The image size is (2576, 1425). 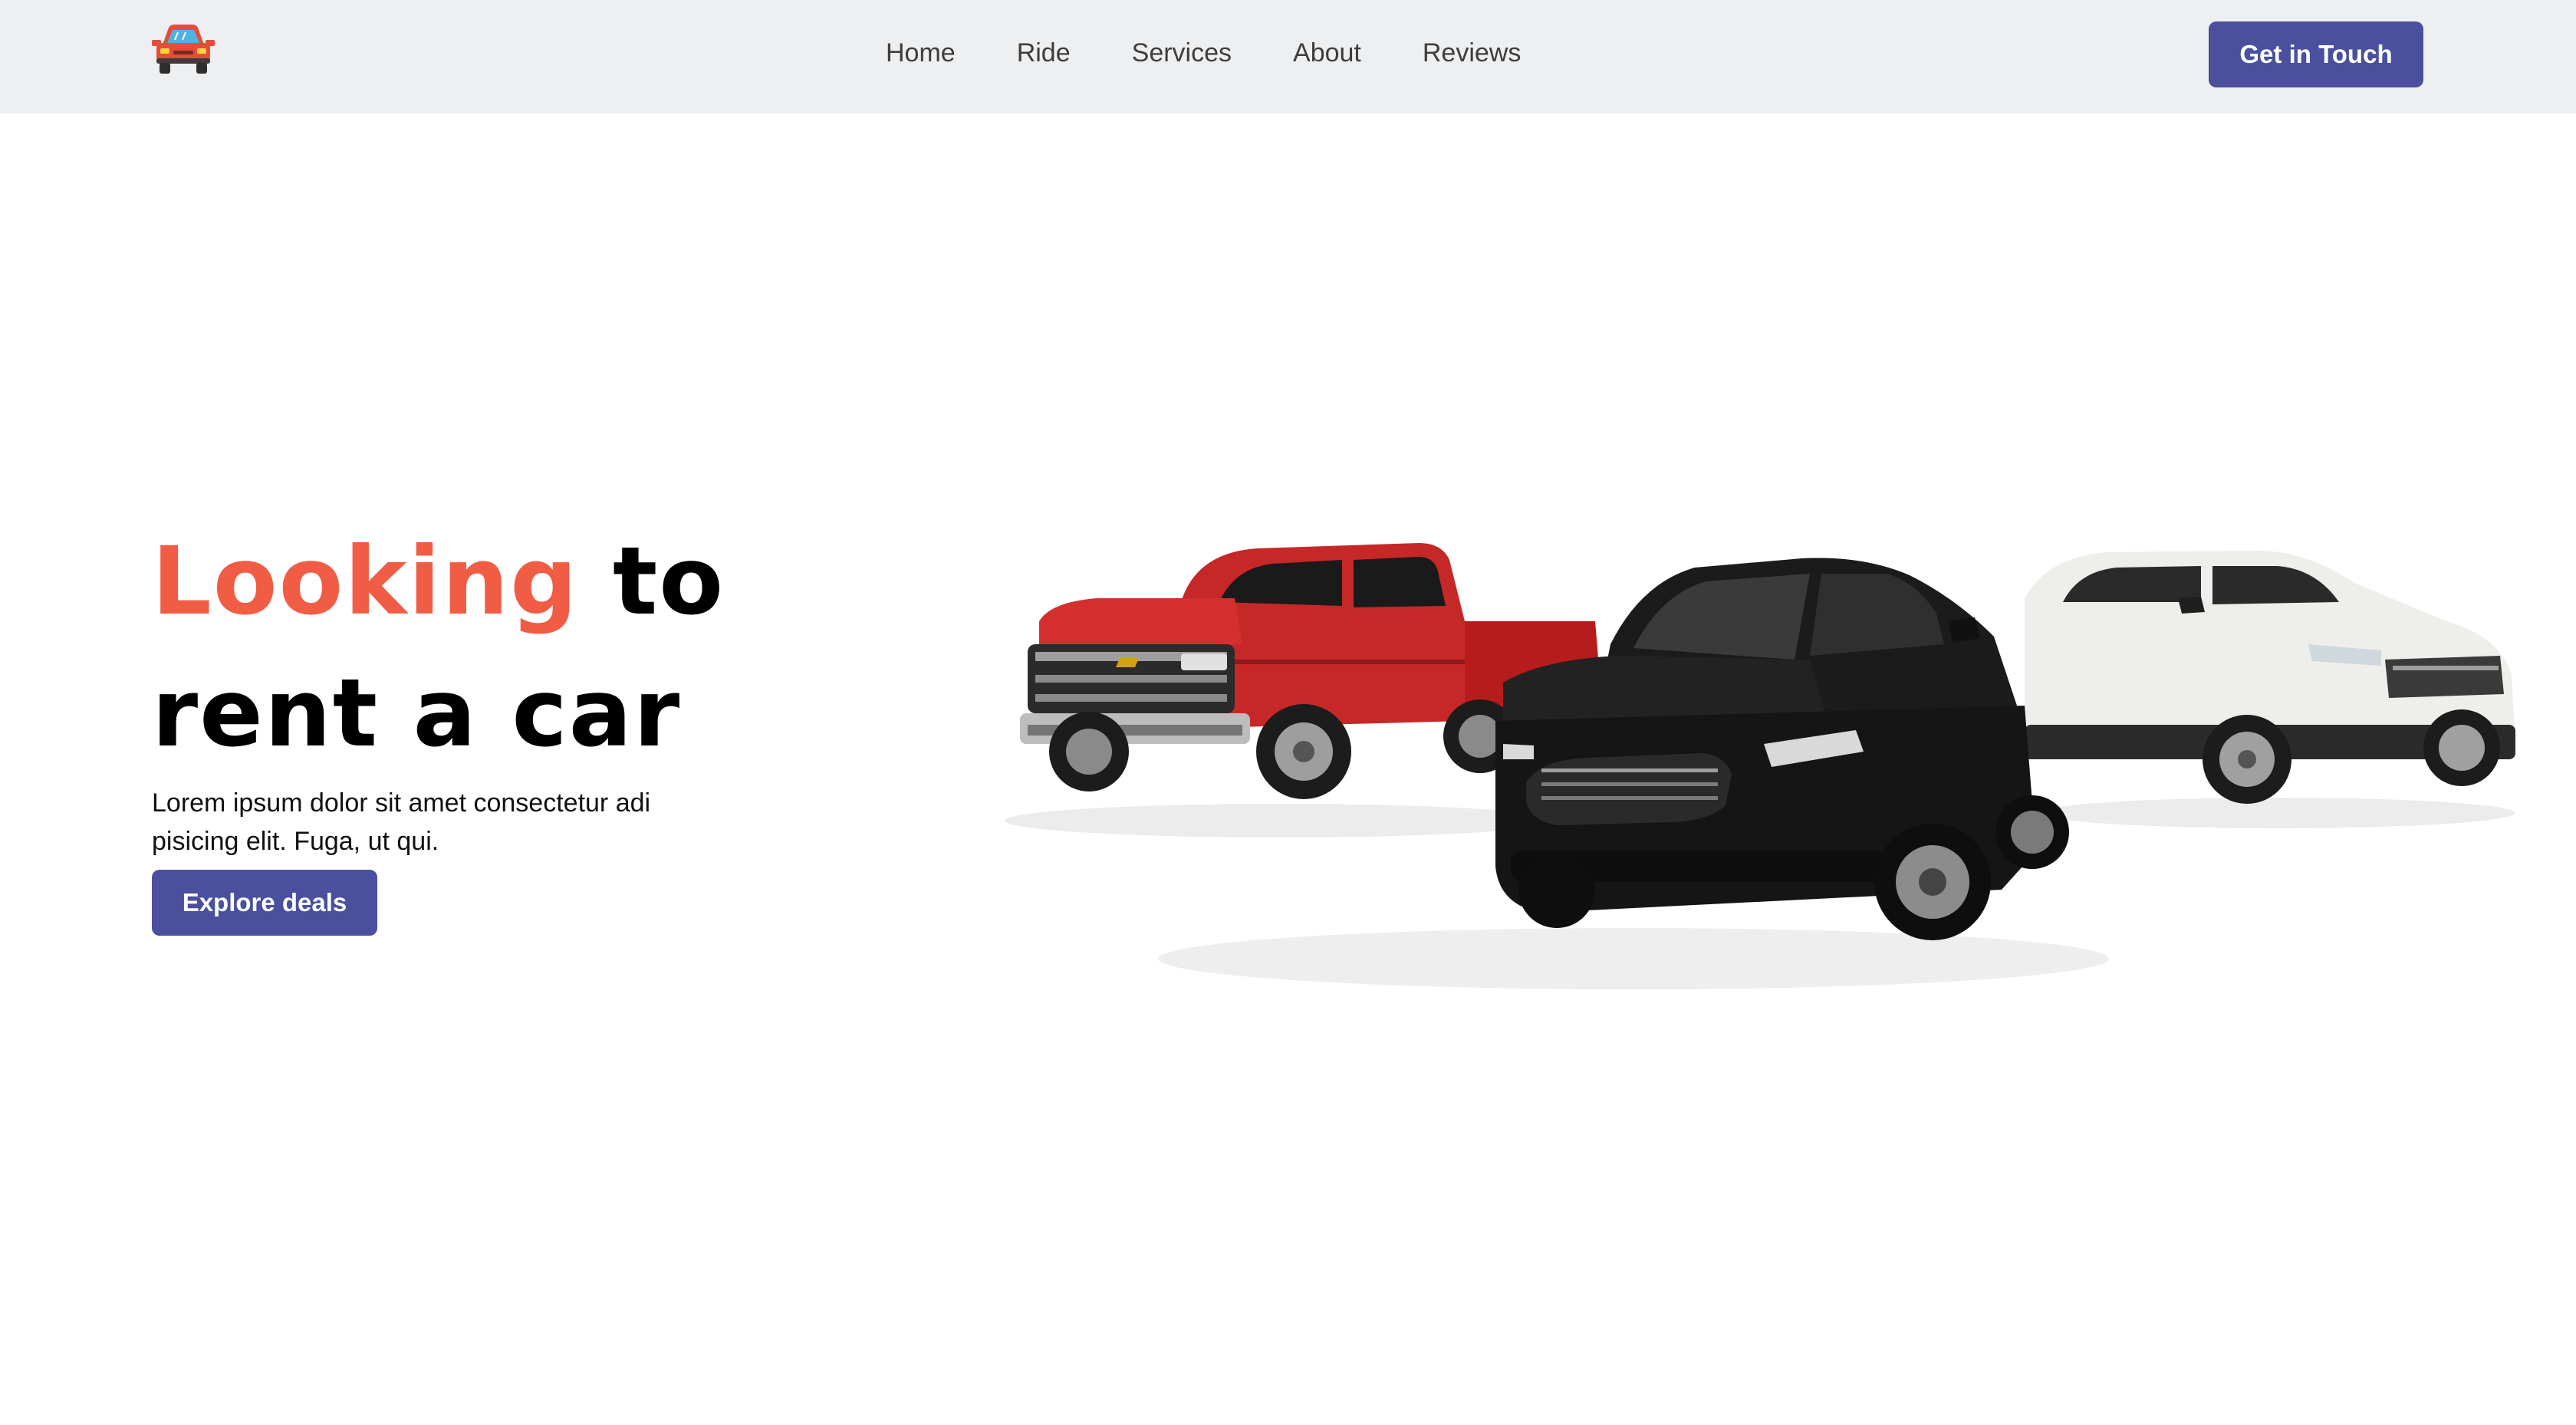 I want to click on red-car-icon, so click(x=183, y=49).